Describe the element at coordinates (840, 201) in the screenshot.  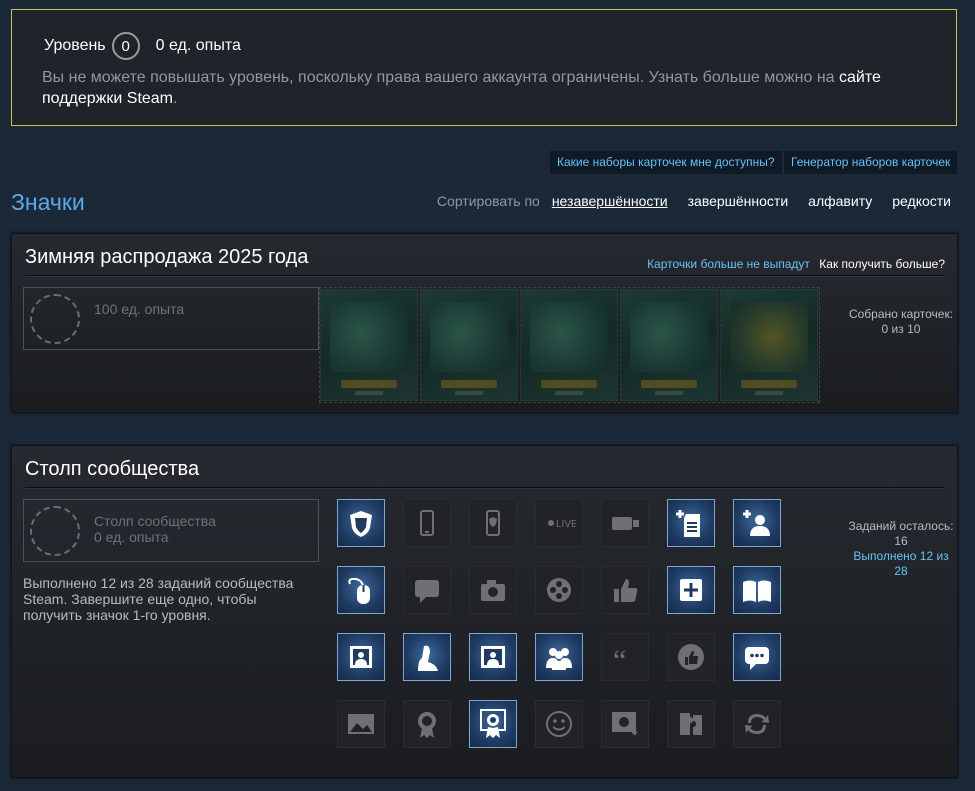
I see `sort-alphabet: алфавиту` at that location.